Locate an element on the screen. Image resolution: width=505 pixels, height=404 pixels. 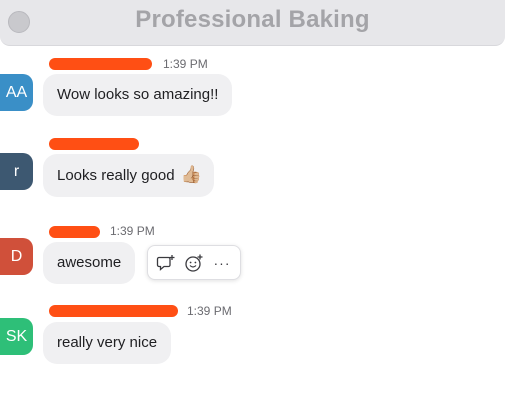
more-options-icon: ··· is located at coordinates (222, 262).